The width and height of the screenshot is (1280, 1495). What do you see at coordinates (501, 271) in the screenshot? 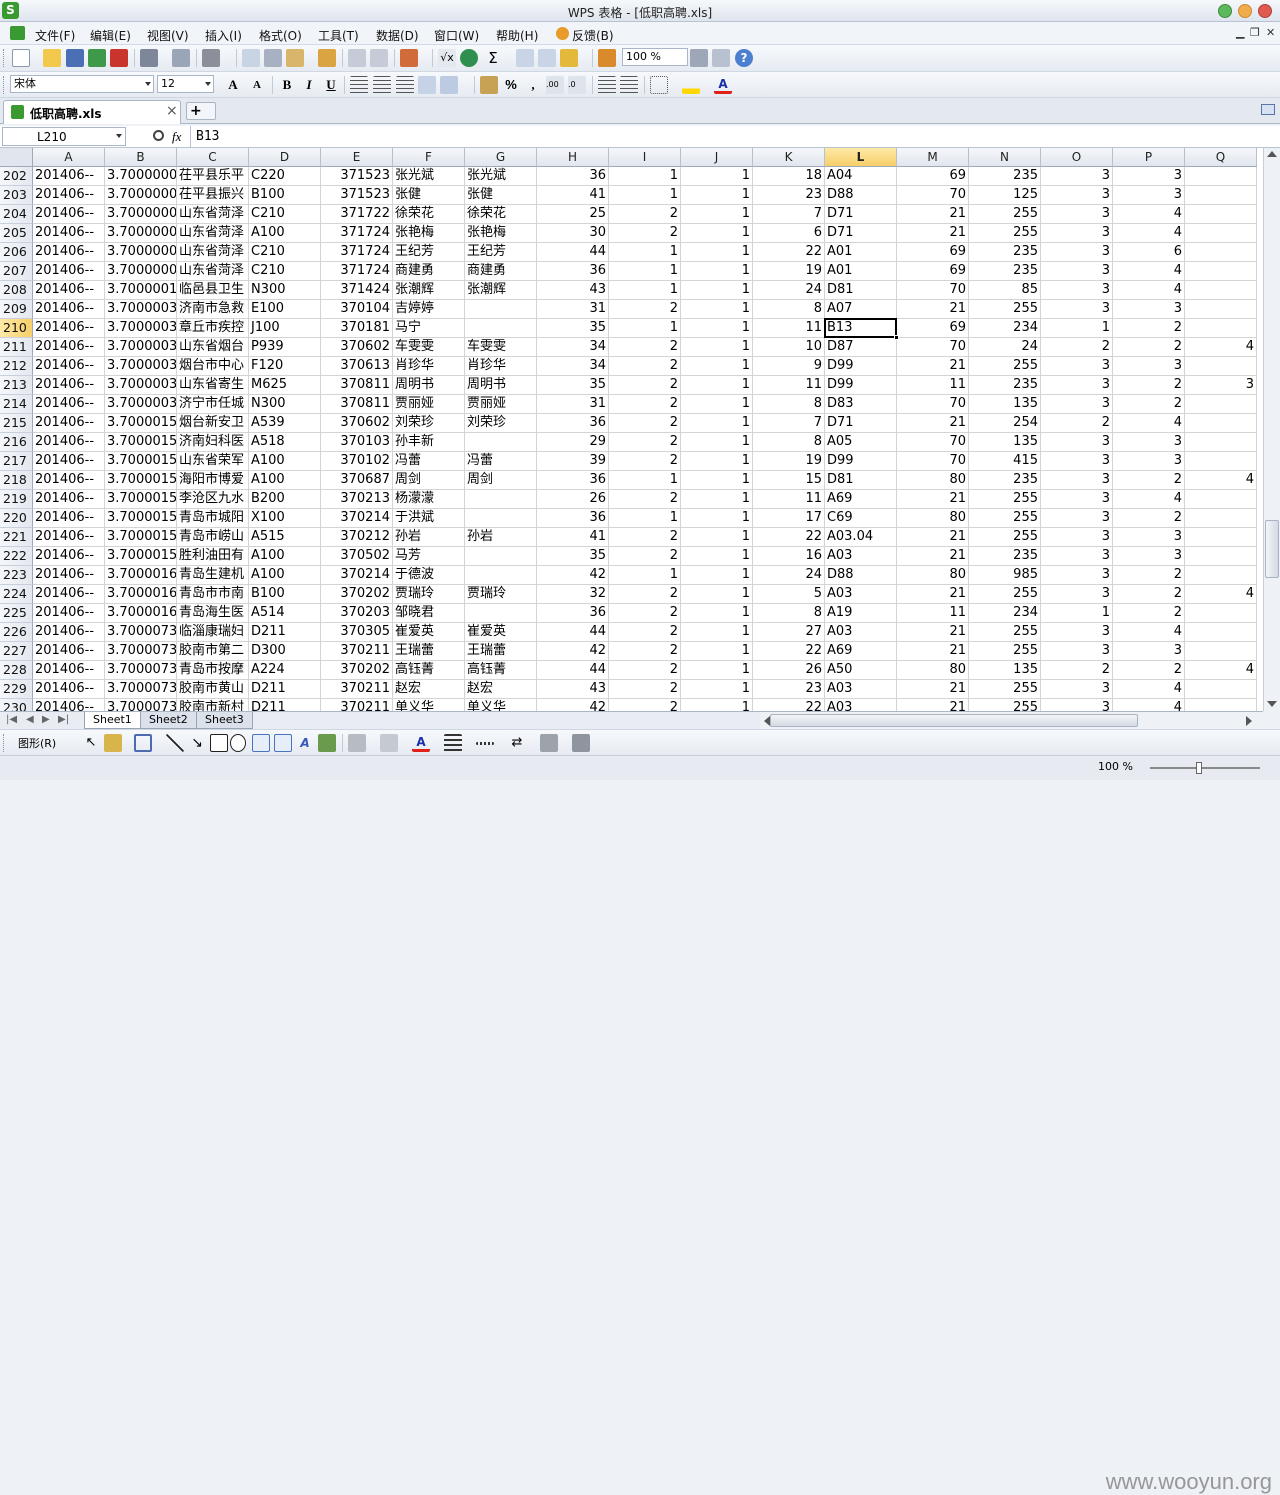
I see `cell-G207: 商建勇` at bounding box center [501, 271].